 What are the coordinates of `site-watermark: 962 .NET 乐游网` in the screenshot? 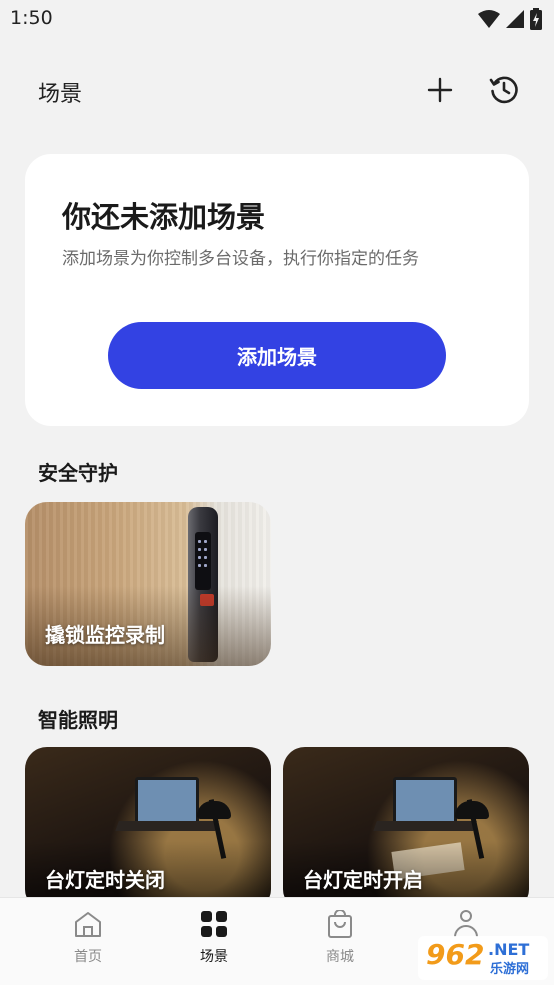 It's located at (483, 958).